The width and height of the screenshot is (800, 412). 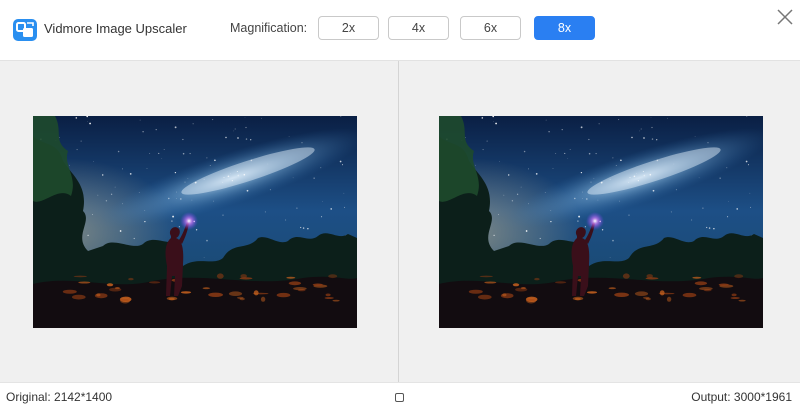 I want to click on magnification-label: Magnification:, so click(x=269, y=28).